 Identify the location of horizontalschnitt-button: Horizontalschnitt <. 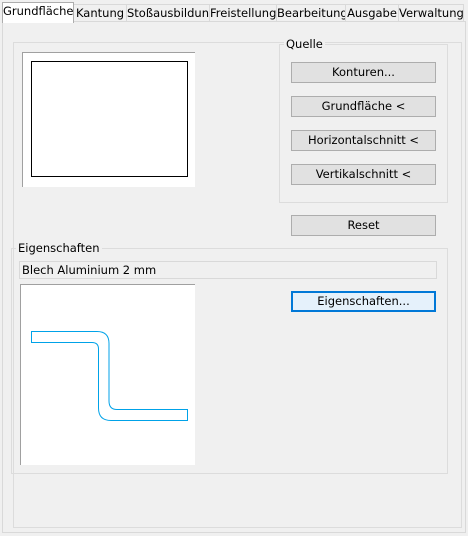
(363, 140).